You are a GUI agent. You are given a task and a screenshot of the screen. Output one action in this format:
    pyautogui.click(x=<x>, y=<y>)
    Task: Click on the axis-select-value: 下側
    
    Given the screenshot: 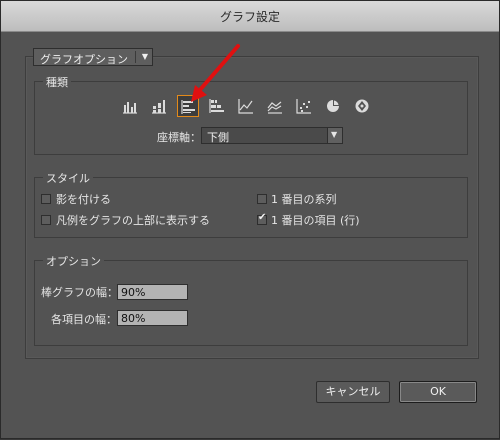 What is the action you would take?
    pyautogui.click(x=218, y=137)
    